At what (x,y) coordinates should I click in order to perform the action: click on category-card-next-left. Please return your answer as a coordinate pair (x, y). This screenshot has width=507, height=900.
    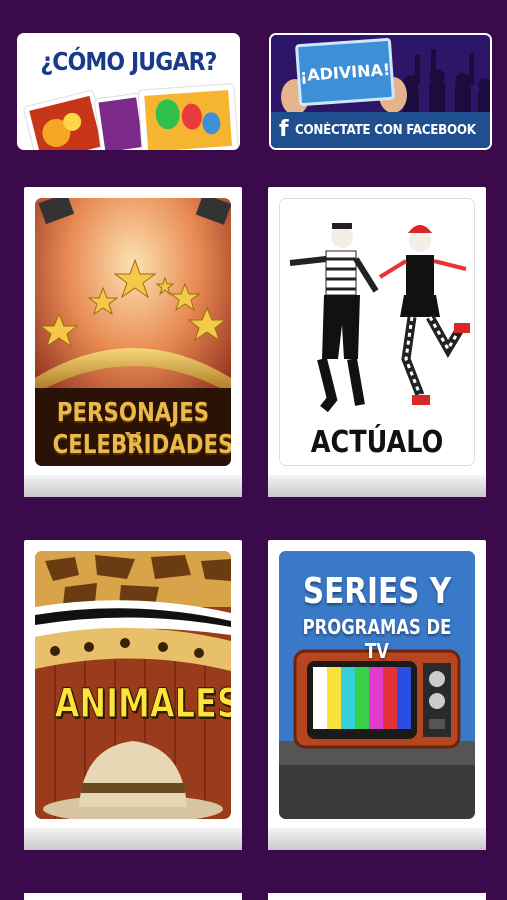
    Looking at the image, I should click on (133, 896).